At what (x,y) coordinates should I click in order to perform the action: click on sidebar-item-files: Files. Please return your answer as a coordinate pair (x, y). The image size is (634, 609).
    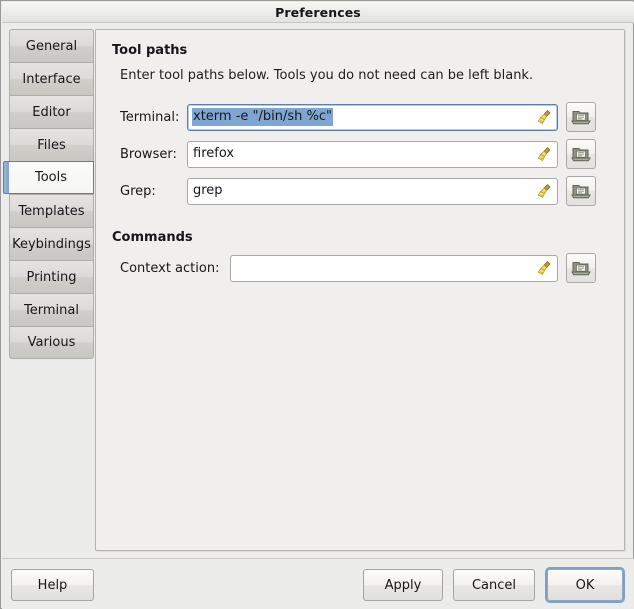
    Looking at the image, I should click on (51, 144).